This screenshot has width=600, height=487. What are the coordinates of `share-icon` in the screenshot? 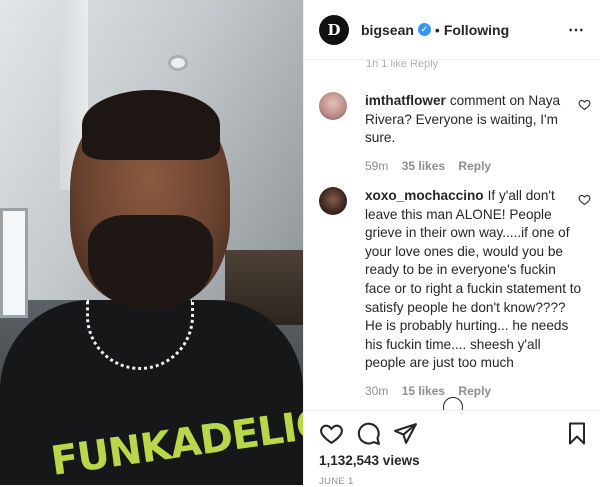 It's located at (405, 433).